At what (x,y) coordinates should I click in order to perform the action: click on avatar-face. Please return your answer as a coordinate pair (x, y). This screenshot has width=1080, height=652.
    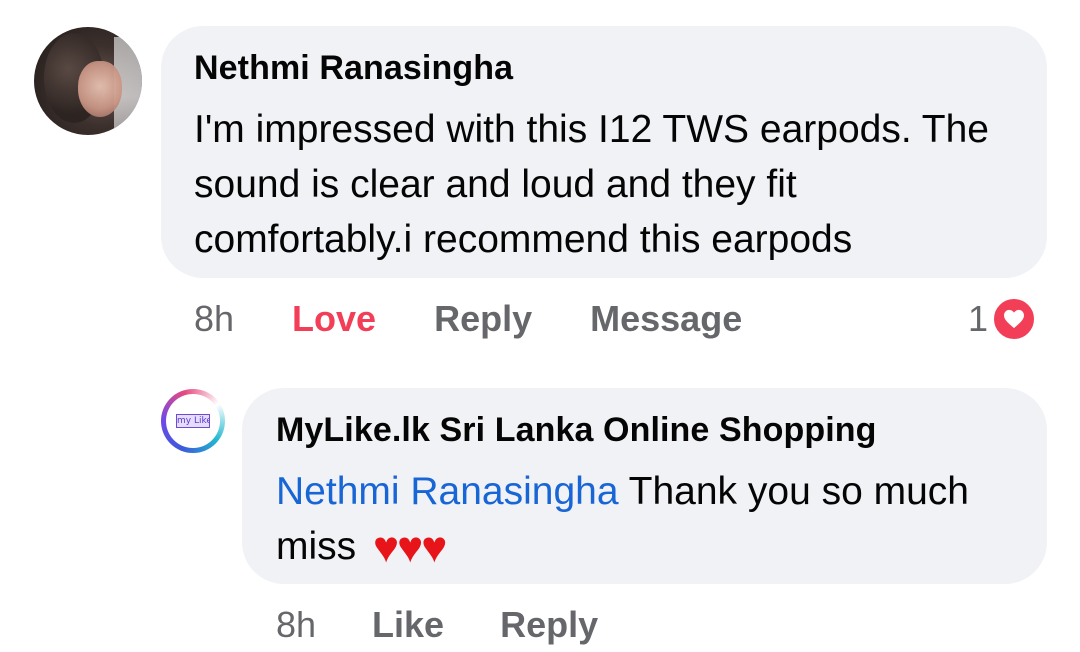
    Looking at the image, I should click on (100, 89).